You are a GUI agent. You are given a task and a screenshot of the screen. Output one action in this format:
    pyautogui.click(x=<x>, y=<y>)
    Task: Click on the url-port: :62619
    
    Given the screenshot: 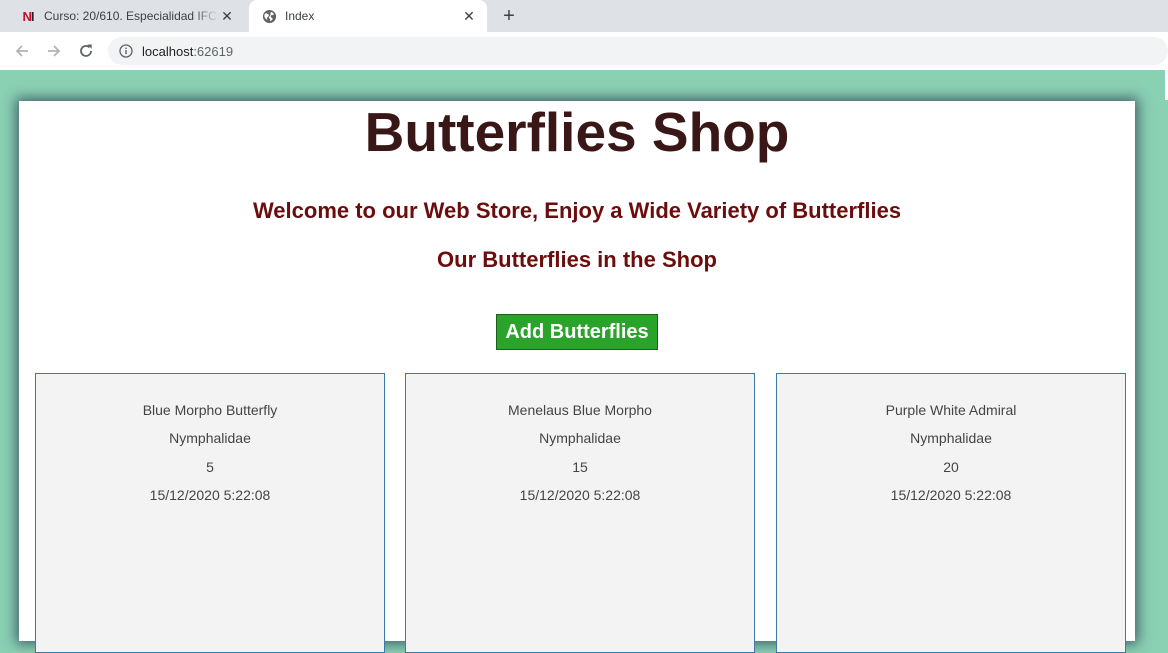 What is the action you would take?
    pyautogui.click(x=213, y=51)
    